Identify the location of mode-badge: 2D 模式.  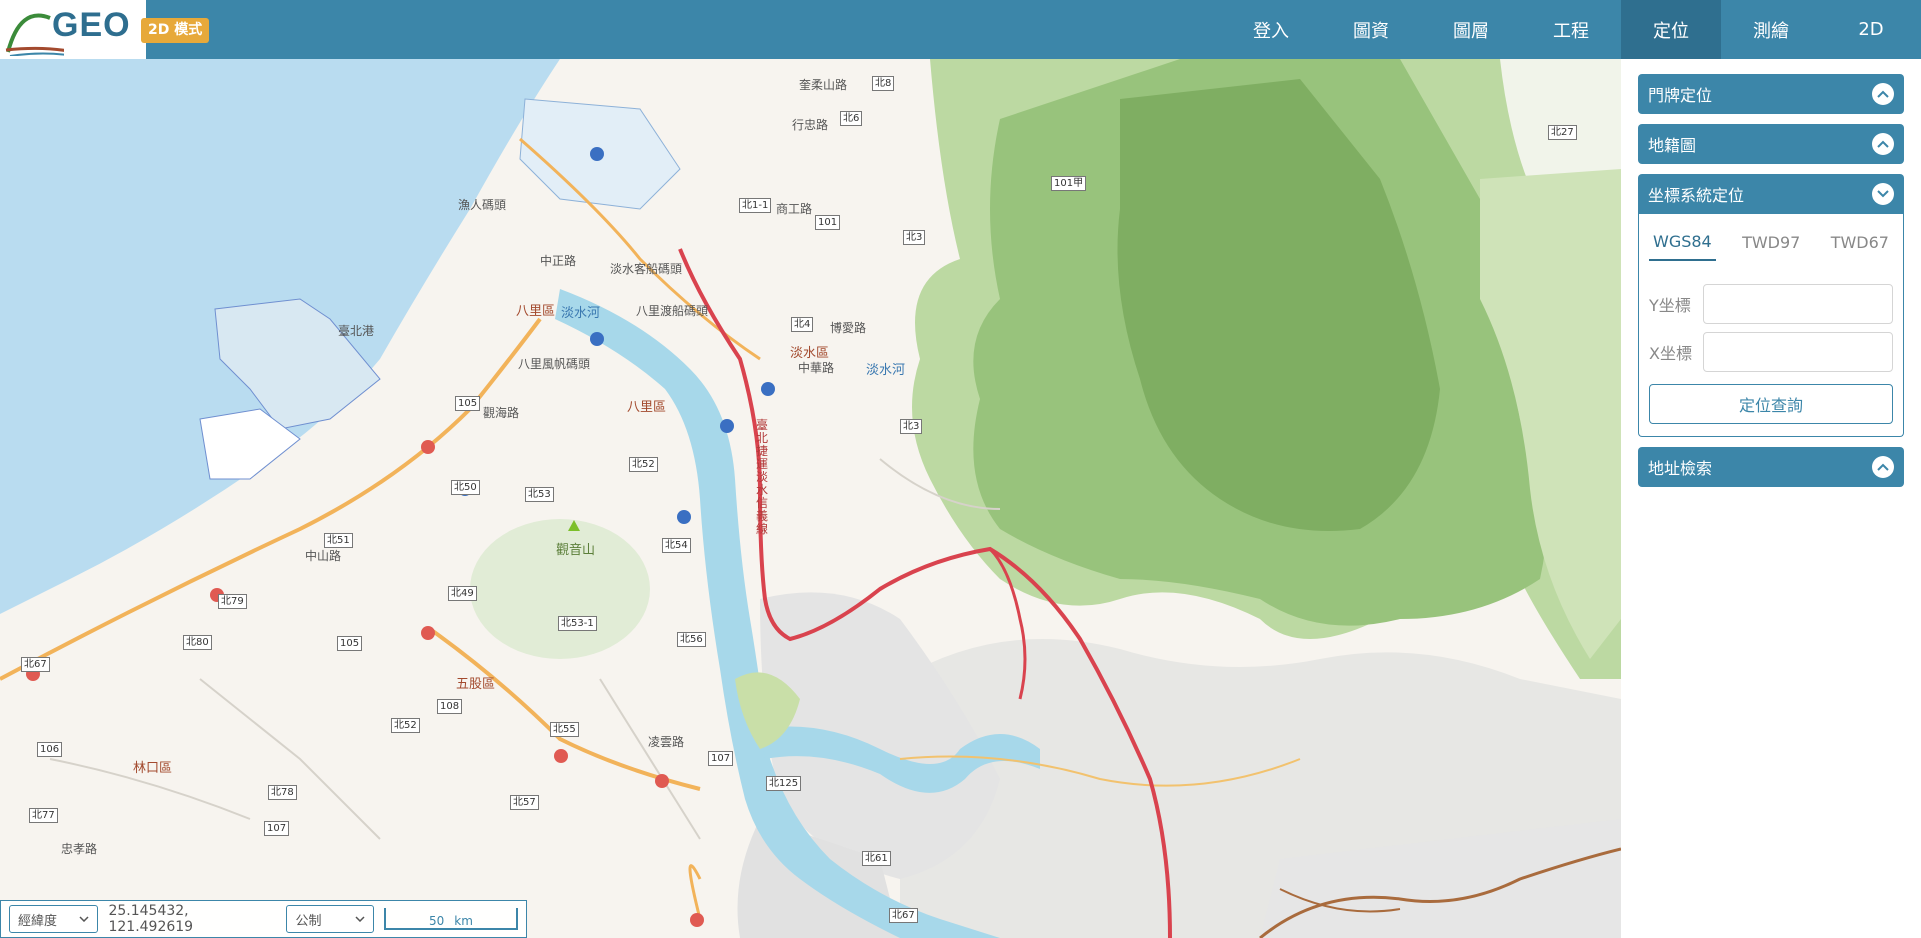
(175, 30).